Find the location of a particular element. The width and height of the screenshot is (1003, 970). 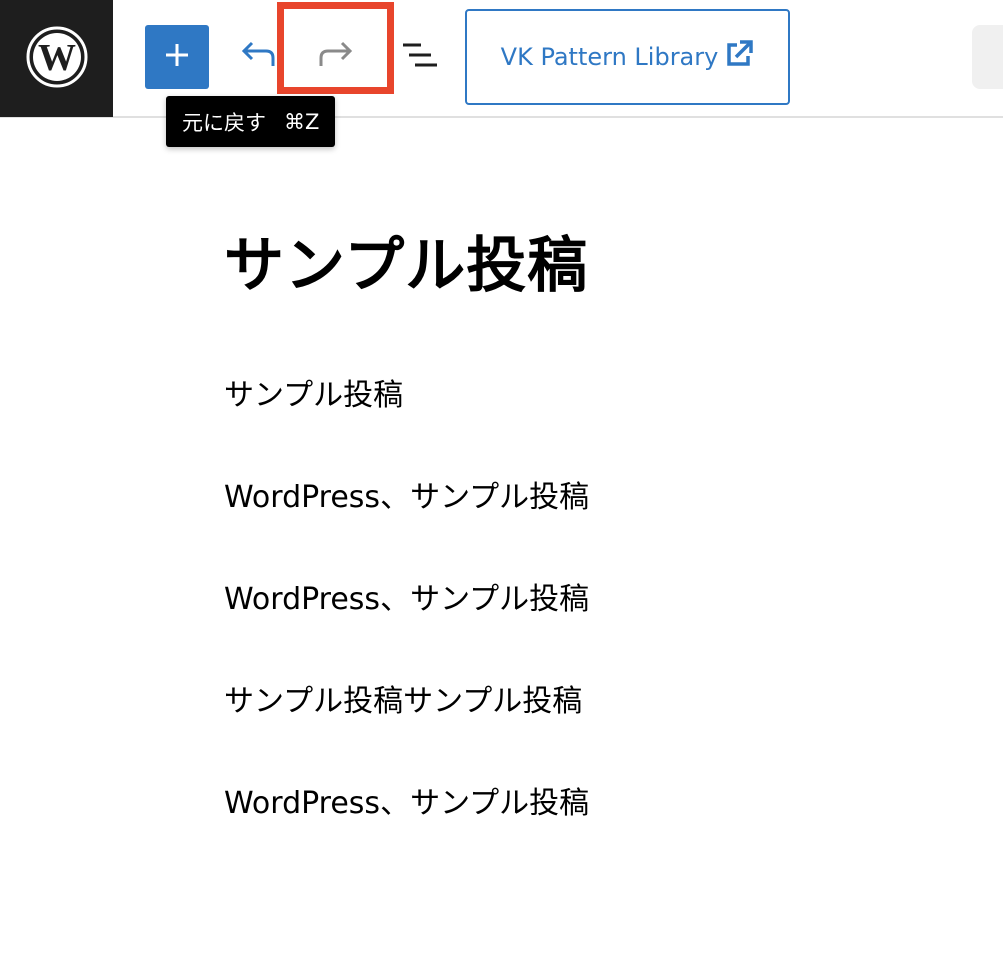

wordpress-logo-icon: W is located at coordinates (57, 59).